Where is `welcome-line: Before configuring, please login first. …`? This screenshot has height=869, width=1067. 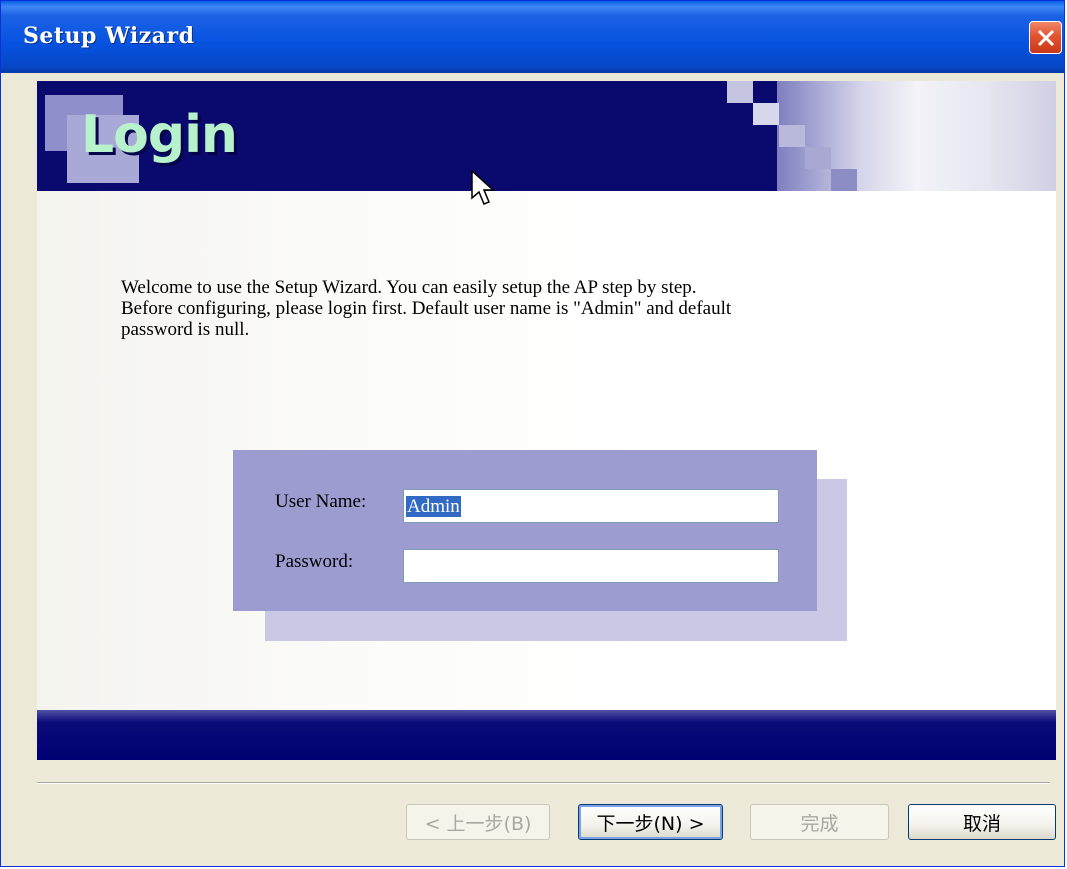 welcome-line: Before configuring, please login first. … is located at coordinates (426, 308).